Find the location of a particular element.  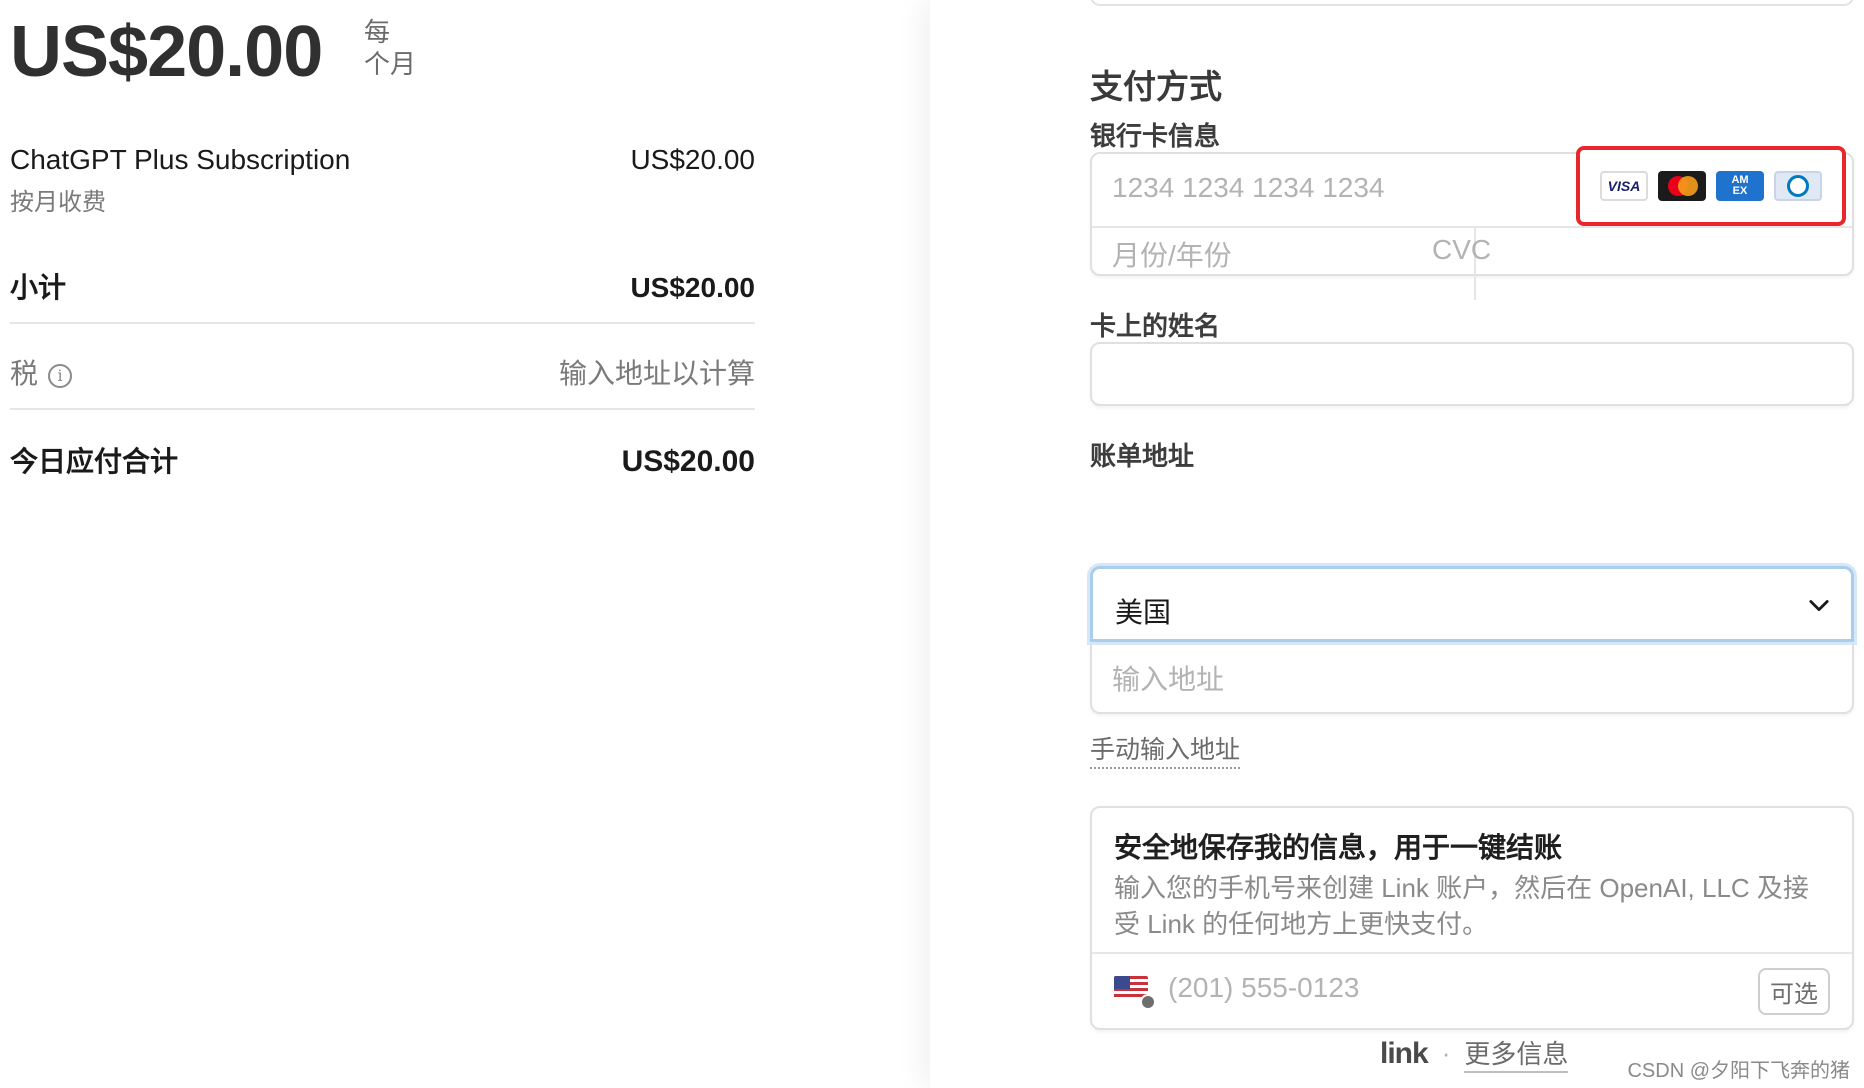

country-select: 美国 is located at coordinates (1472, 604).